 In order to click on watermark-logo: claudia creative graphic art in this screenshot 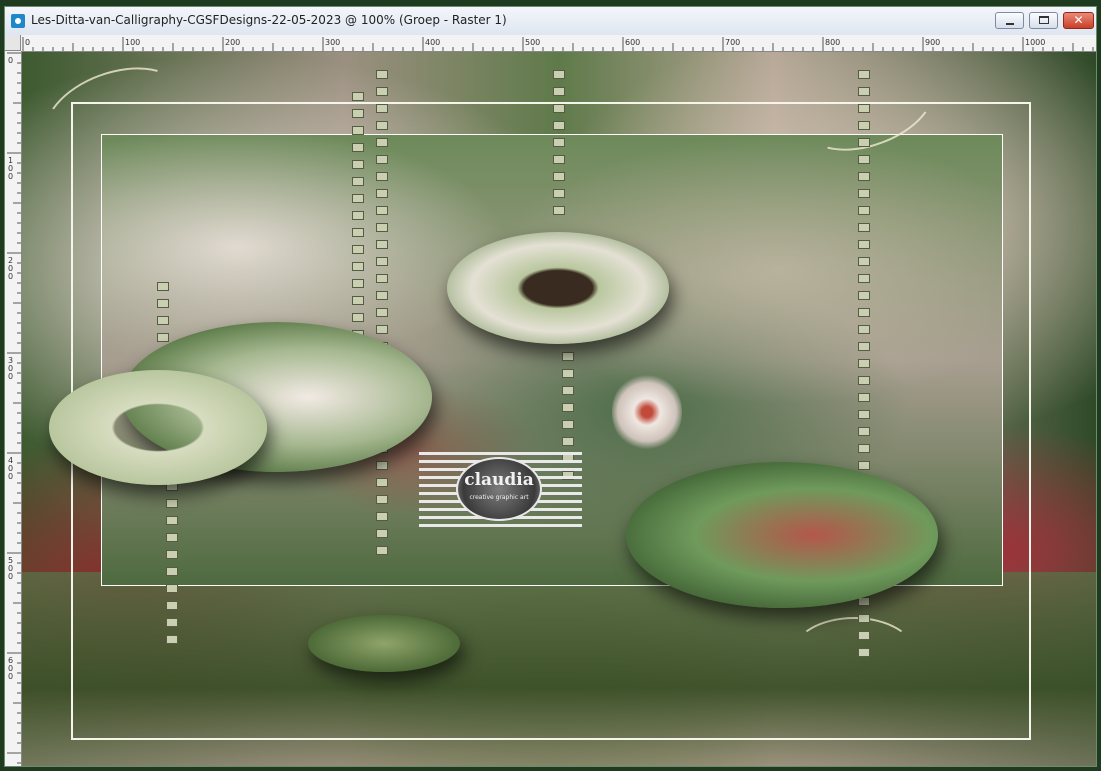, I will do `click(500, 488)`.